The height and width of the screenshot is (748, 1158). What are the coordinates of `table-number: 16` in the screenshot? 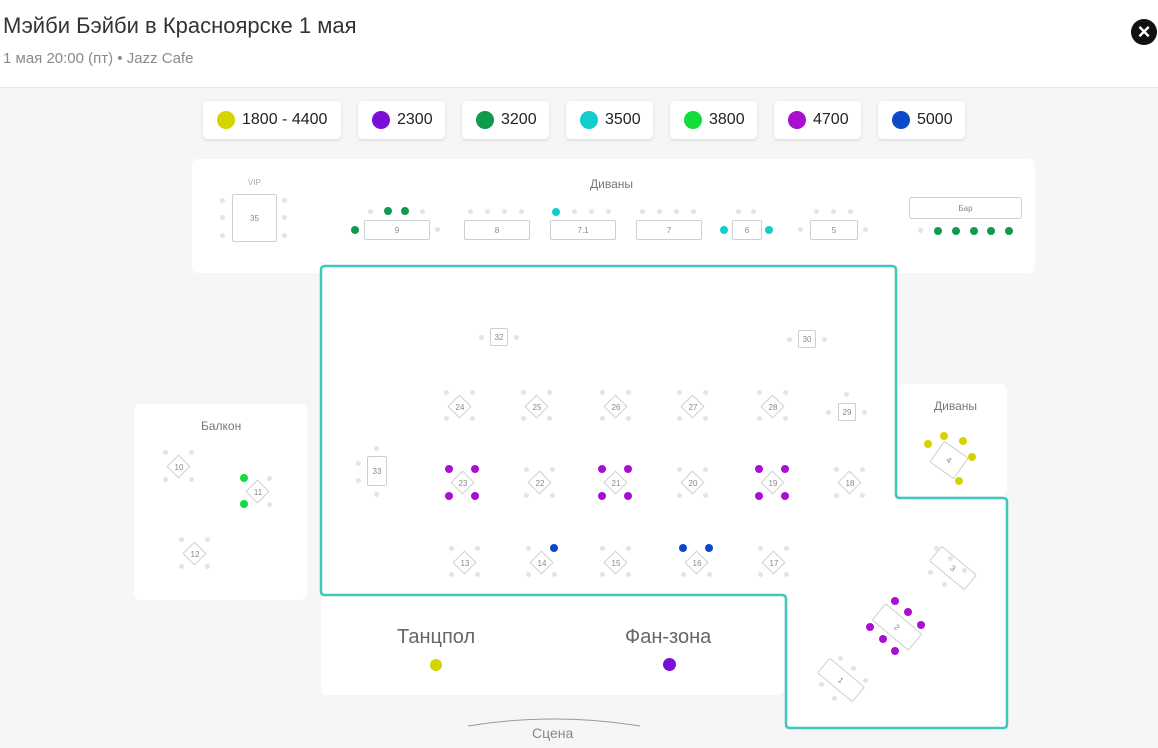 It's located at (697, 563).